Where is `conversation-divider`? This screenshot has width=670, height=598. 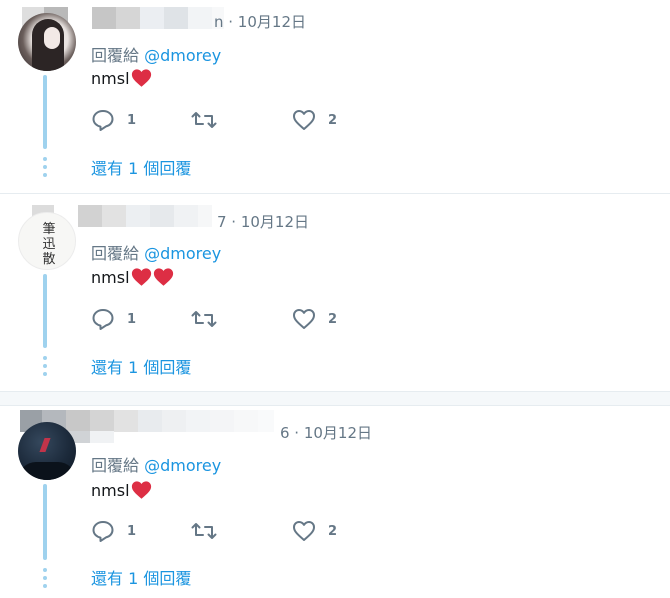
conversation-divider is located at coordinates (335, 398).